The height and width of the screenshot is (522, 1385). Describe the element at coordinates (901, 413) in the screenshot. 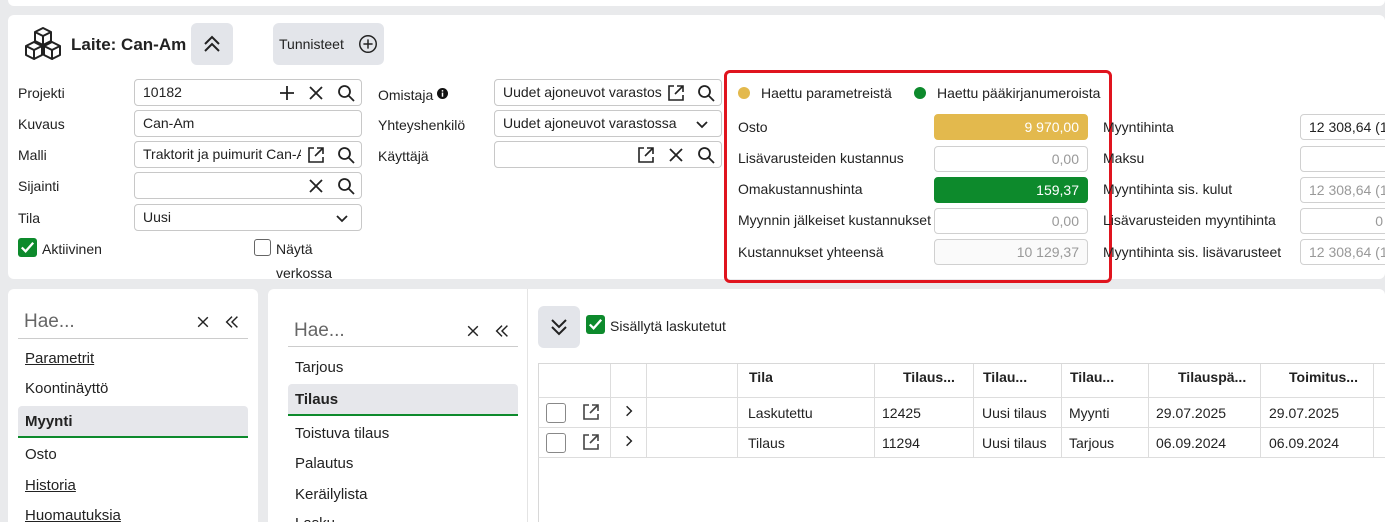

I see `cell-tilausnumero: 12425` at that location.